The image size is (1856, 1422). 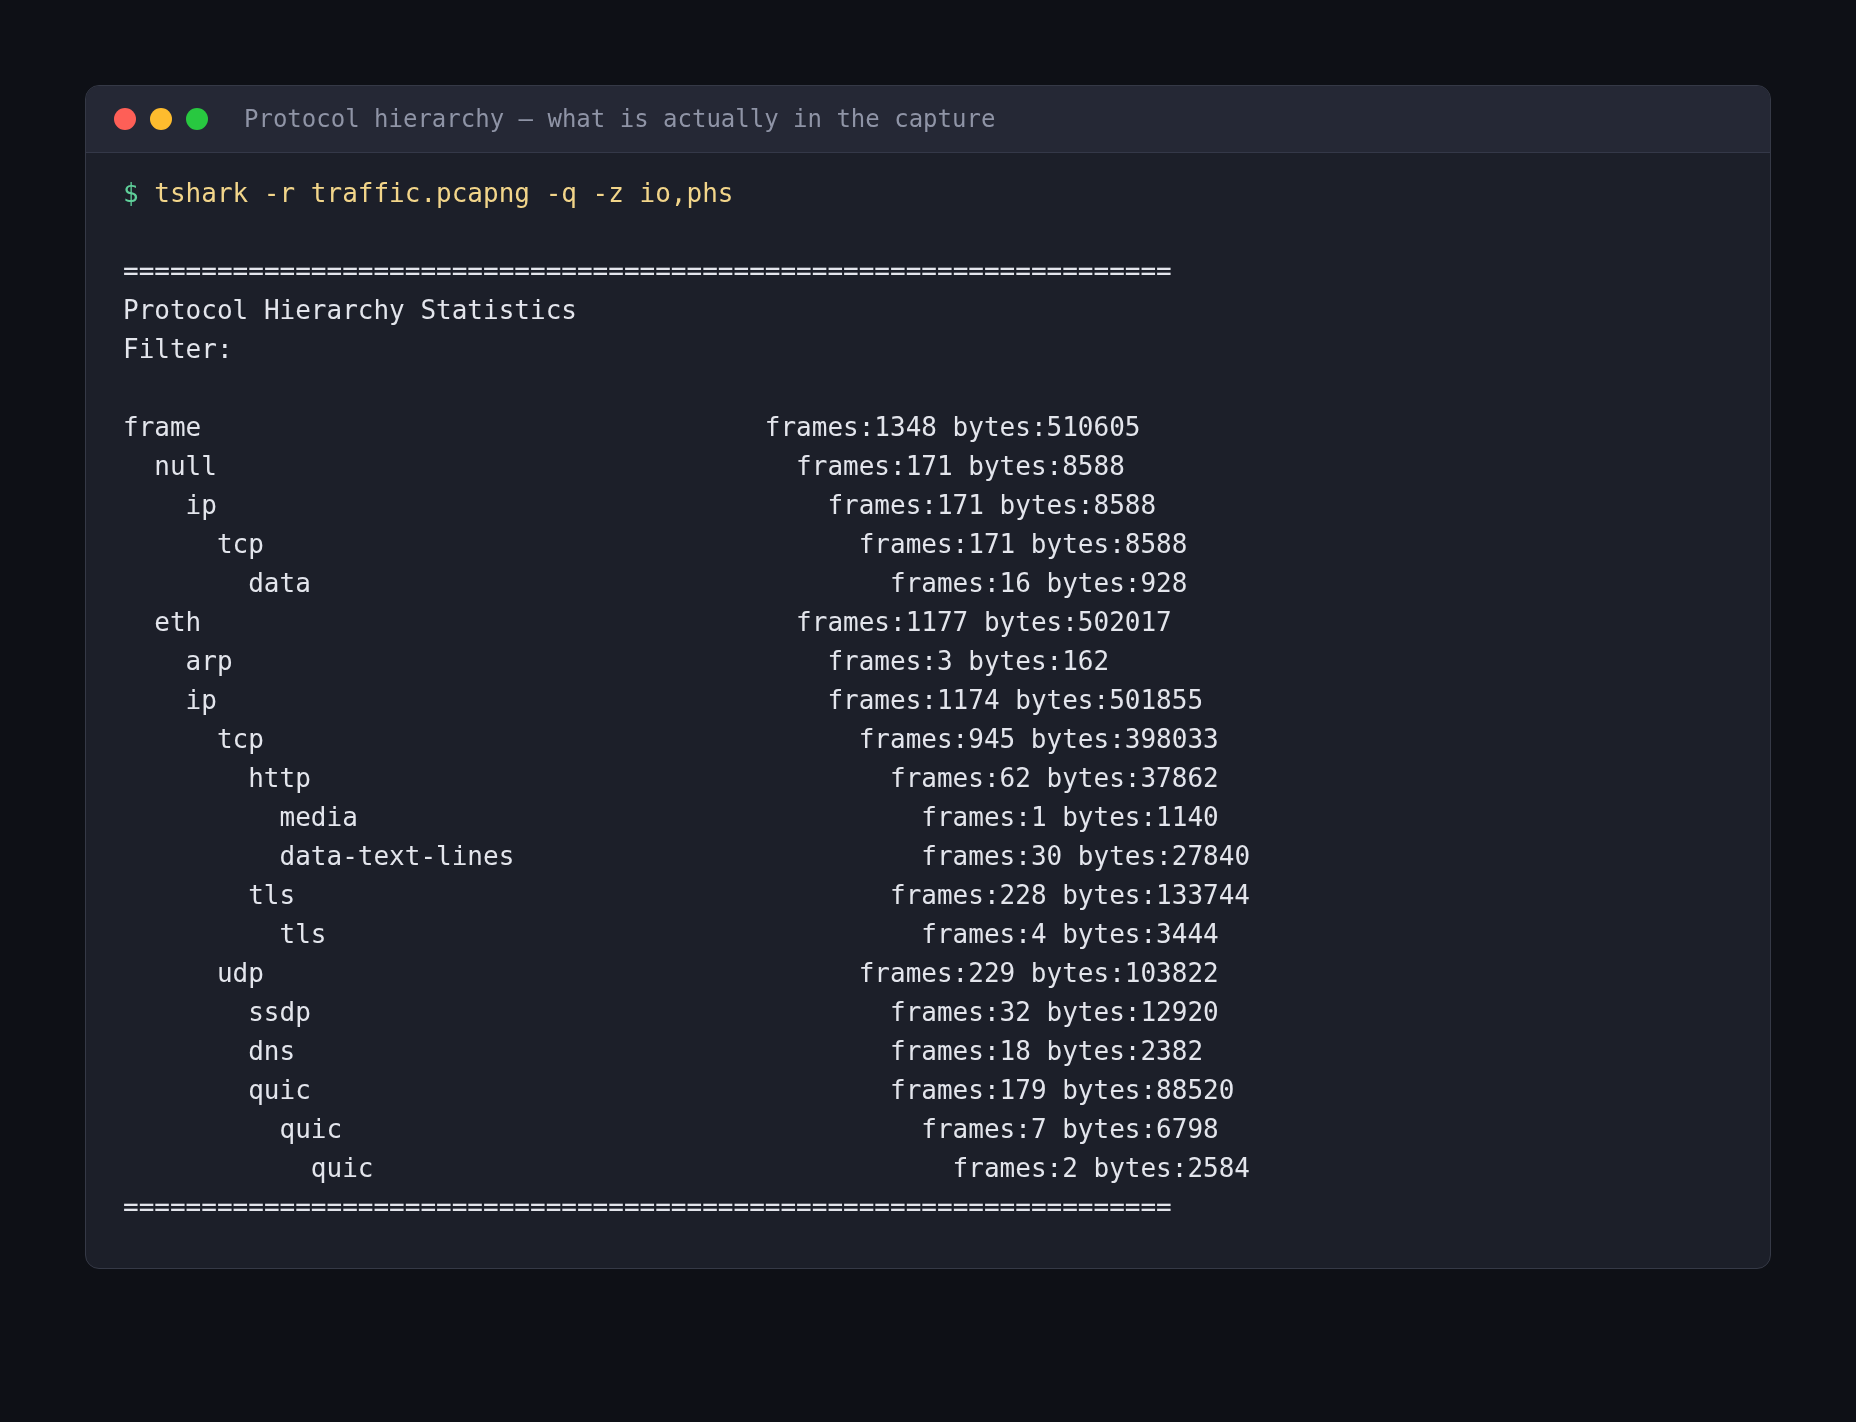 I want to click on protocol-name: udp, so click(x=240, y=973).